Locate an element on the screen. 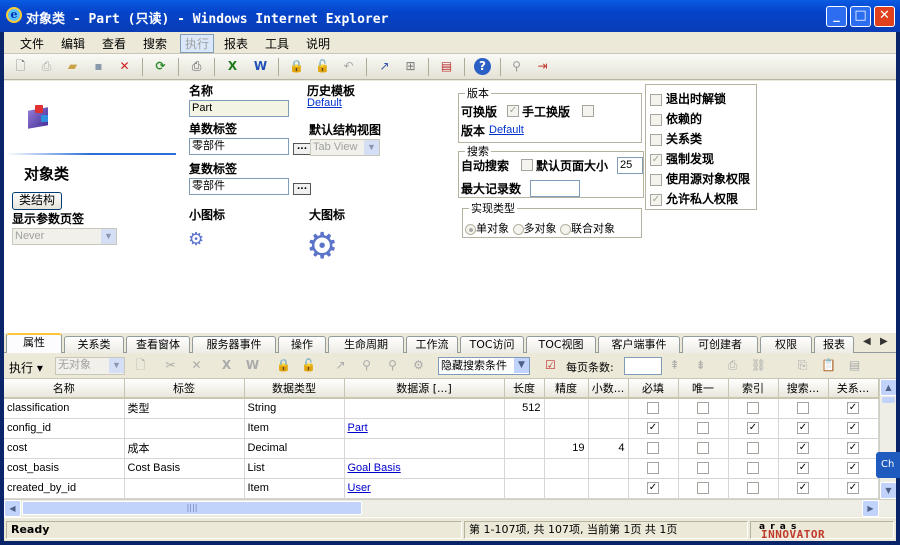 This screenshot has width=900, height=545. singular-label-field: 零部件 is located at coordinates (239, 146).